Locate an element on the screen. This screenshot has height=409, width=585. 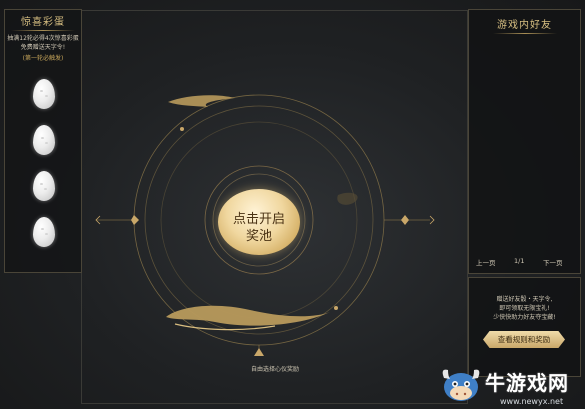
surprise-egg-desc-line2: 免费赠送天字令! is located at coordinates (43, 47).